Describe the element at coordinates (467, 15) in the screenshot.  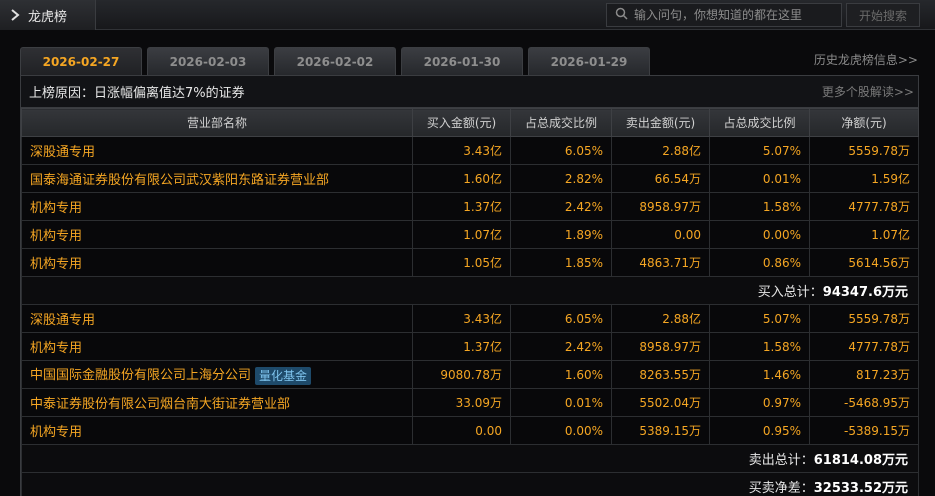
I see `top-bar: 龙虎榜 开始搜索` at that location.